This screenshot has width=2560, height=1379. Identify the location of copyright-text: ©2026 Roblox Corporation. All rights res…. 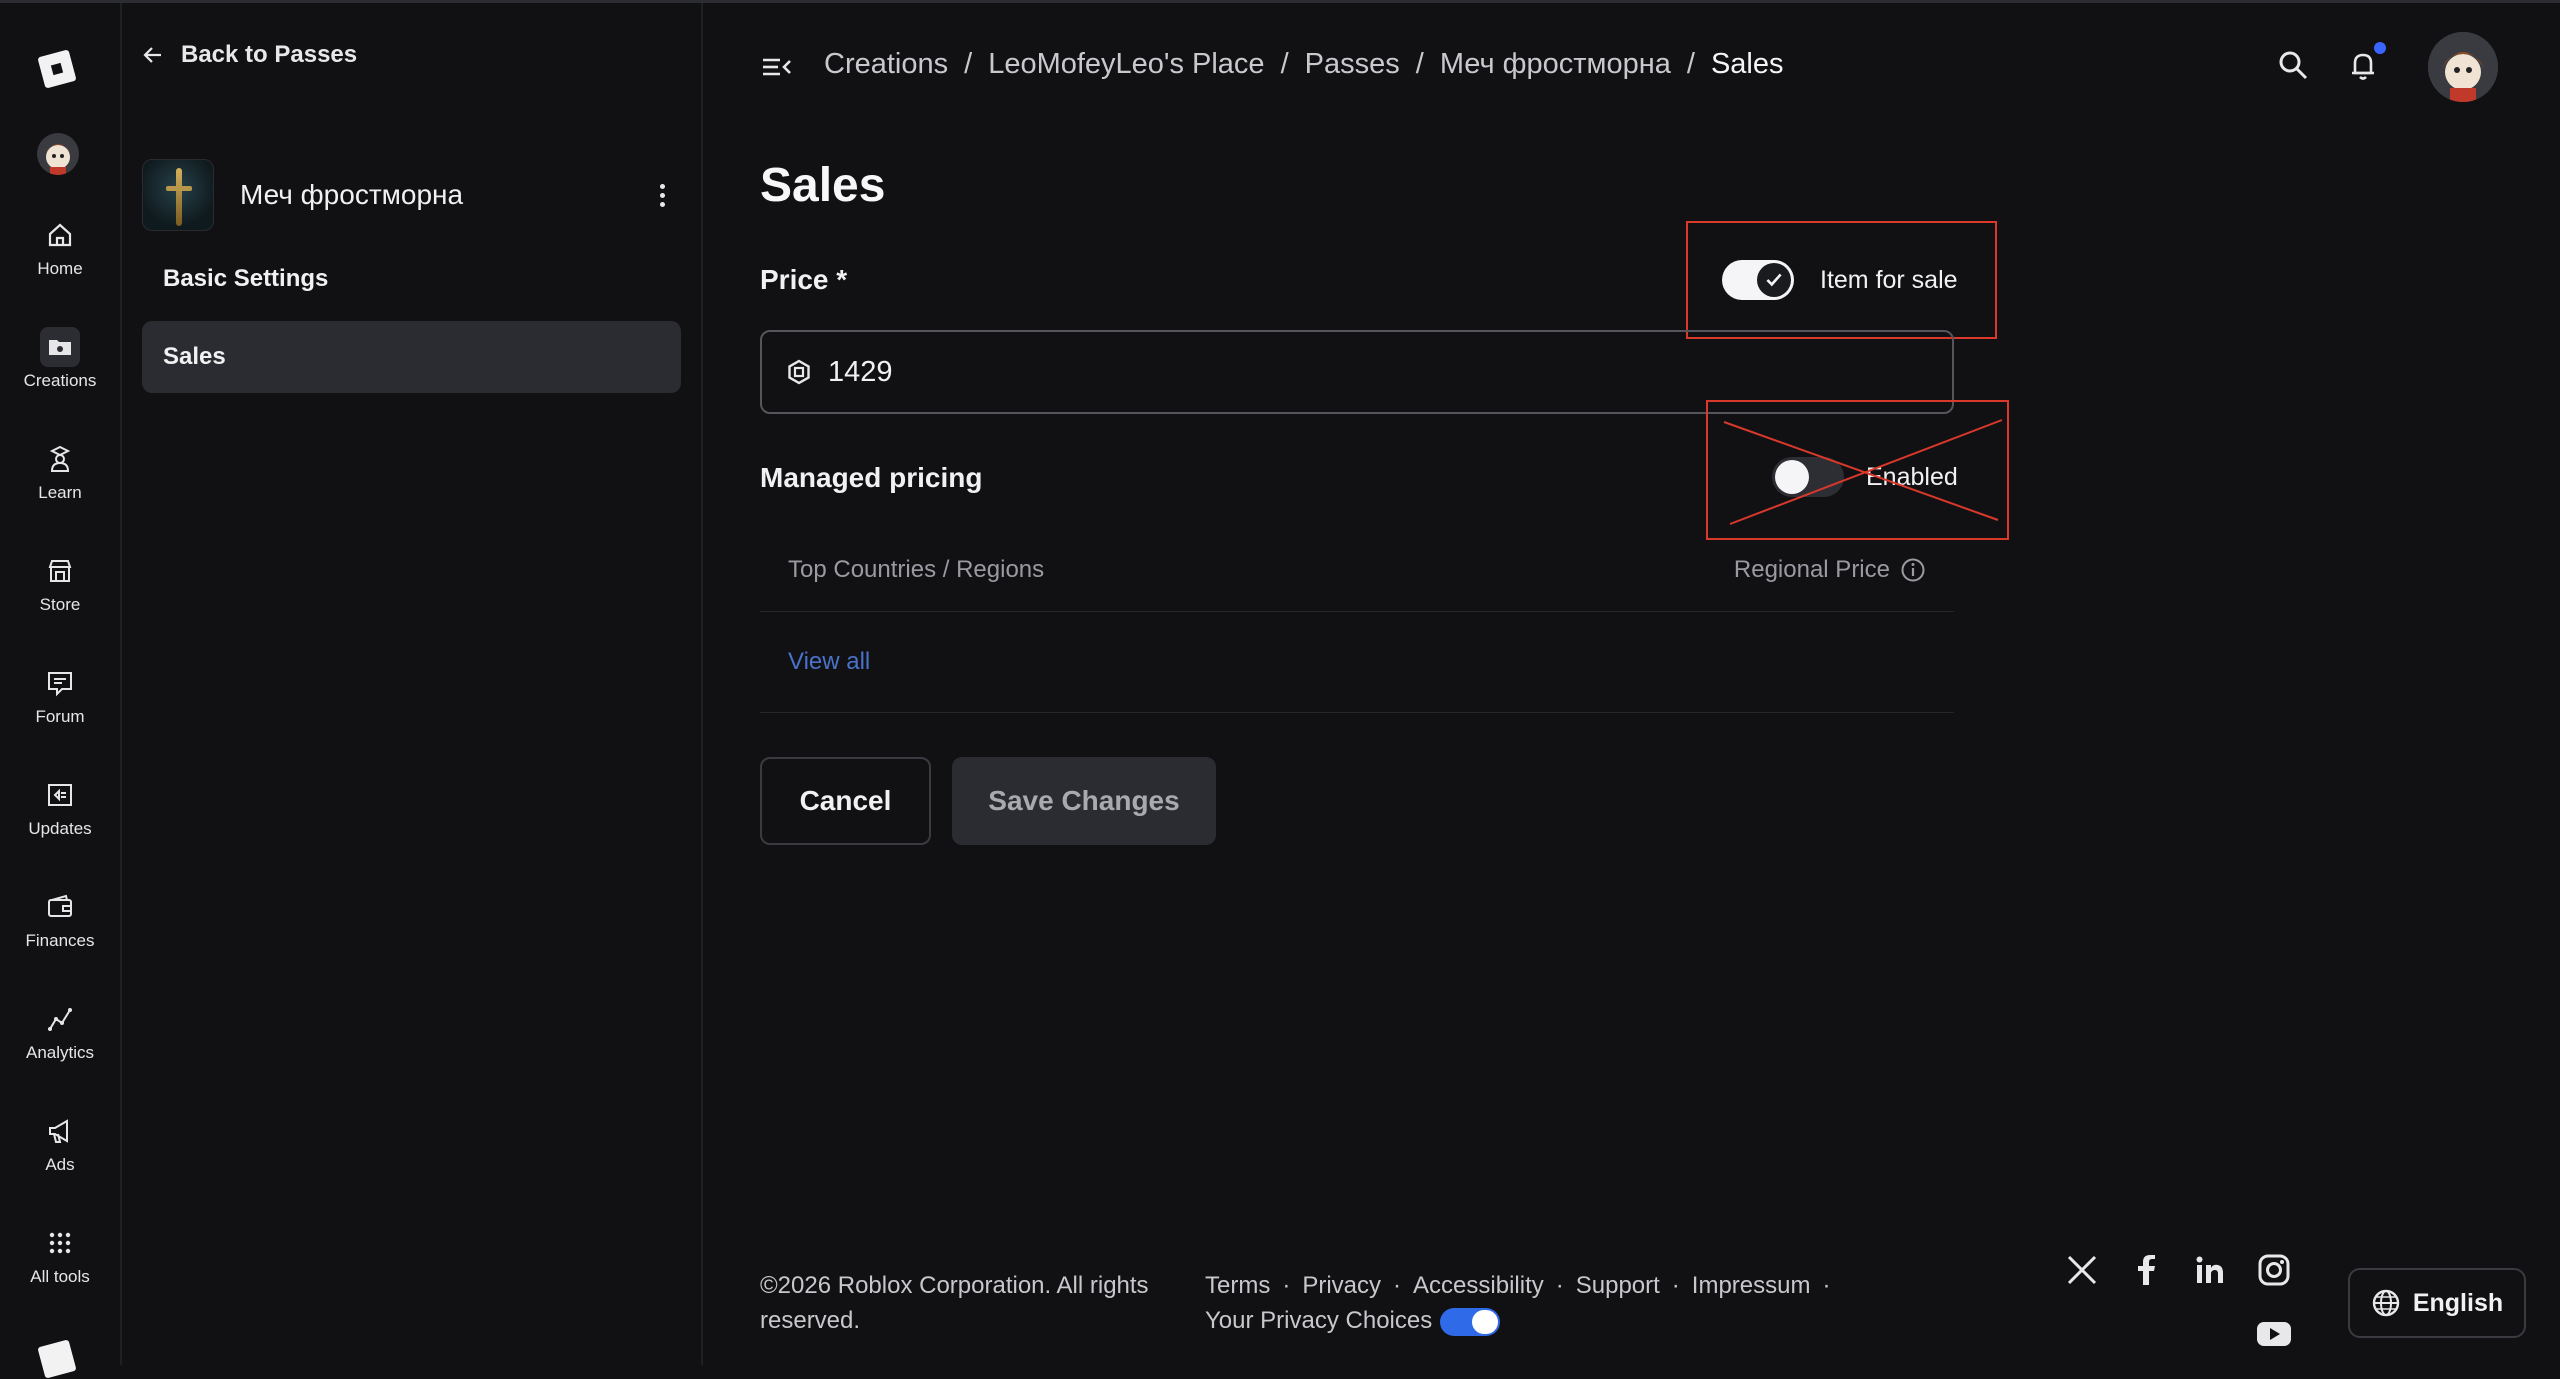
(954, 1303).